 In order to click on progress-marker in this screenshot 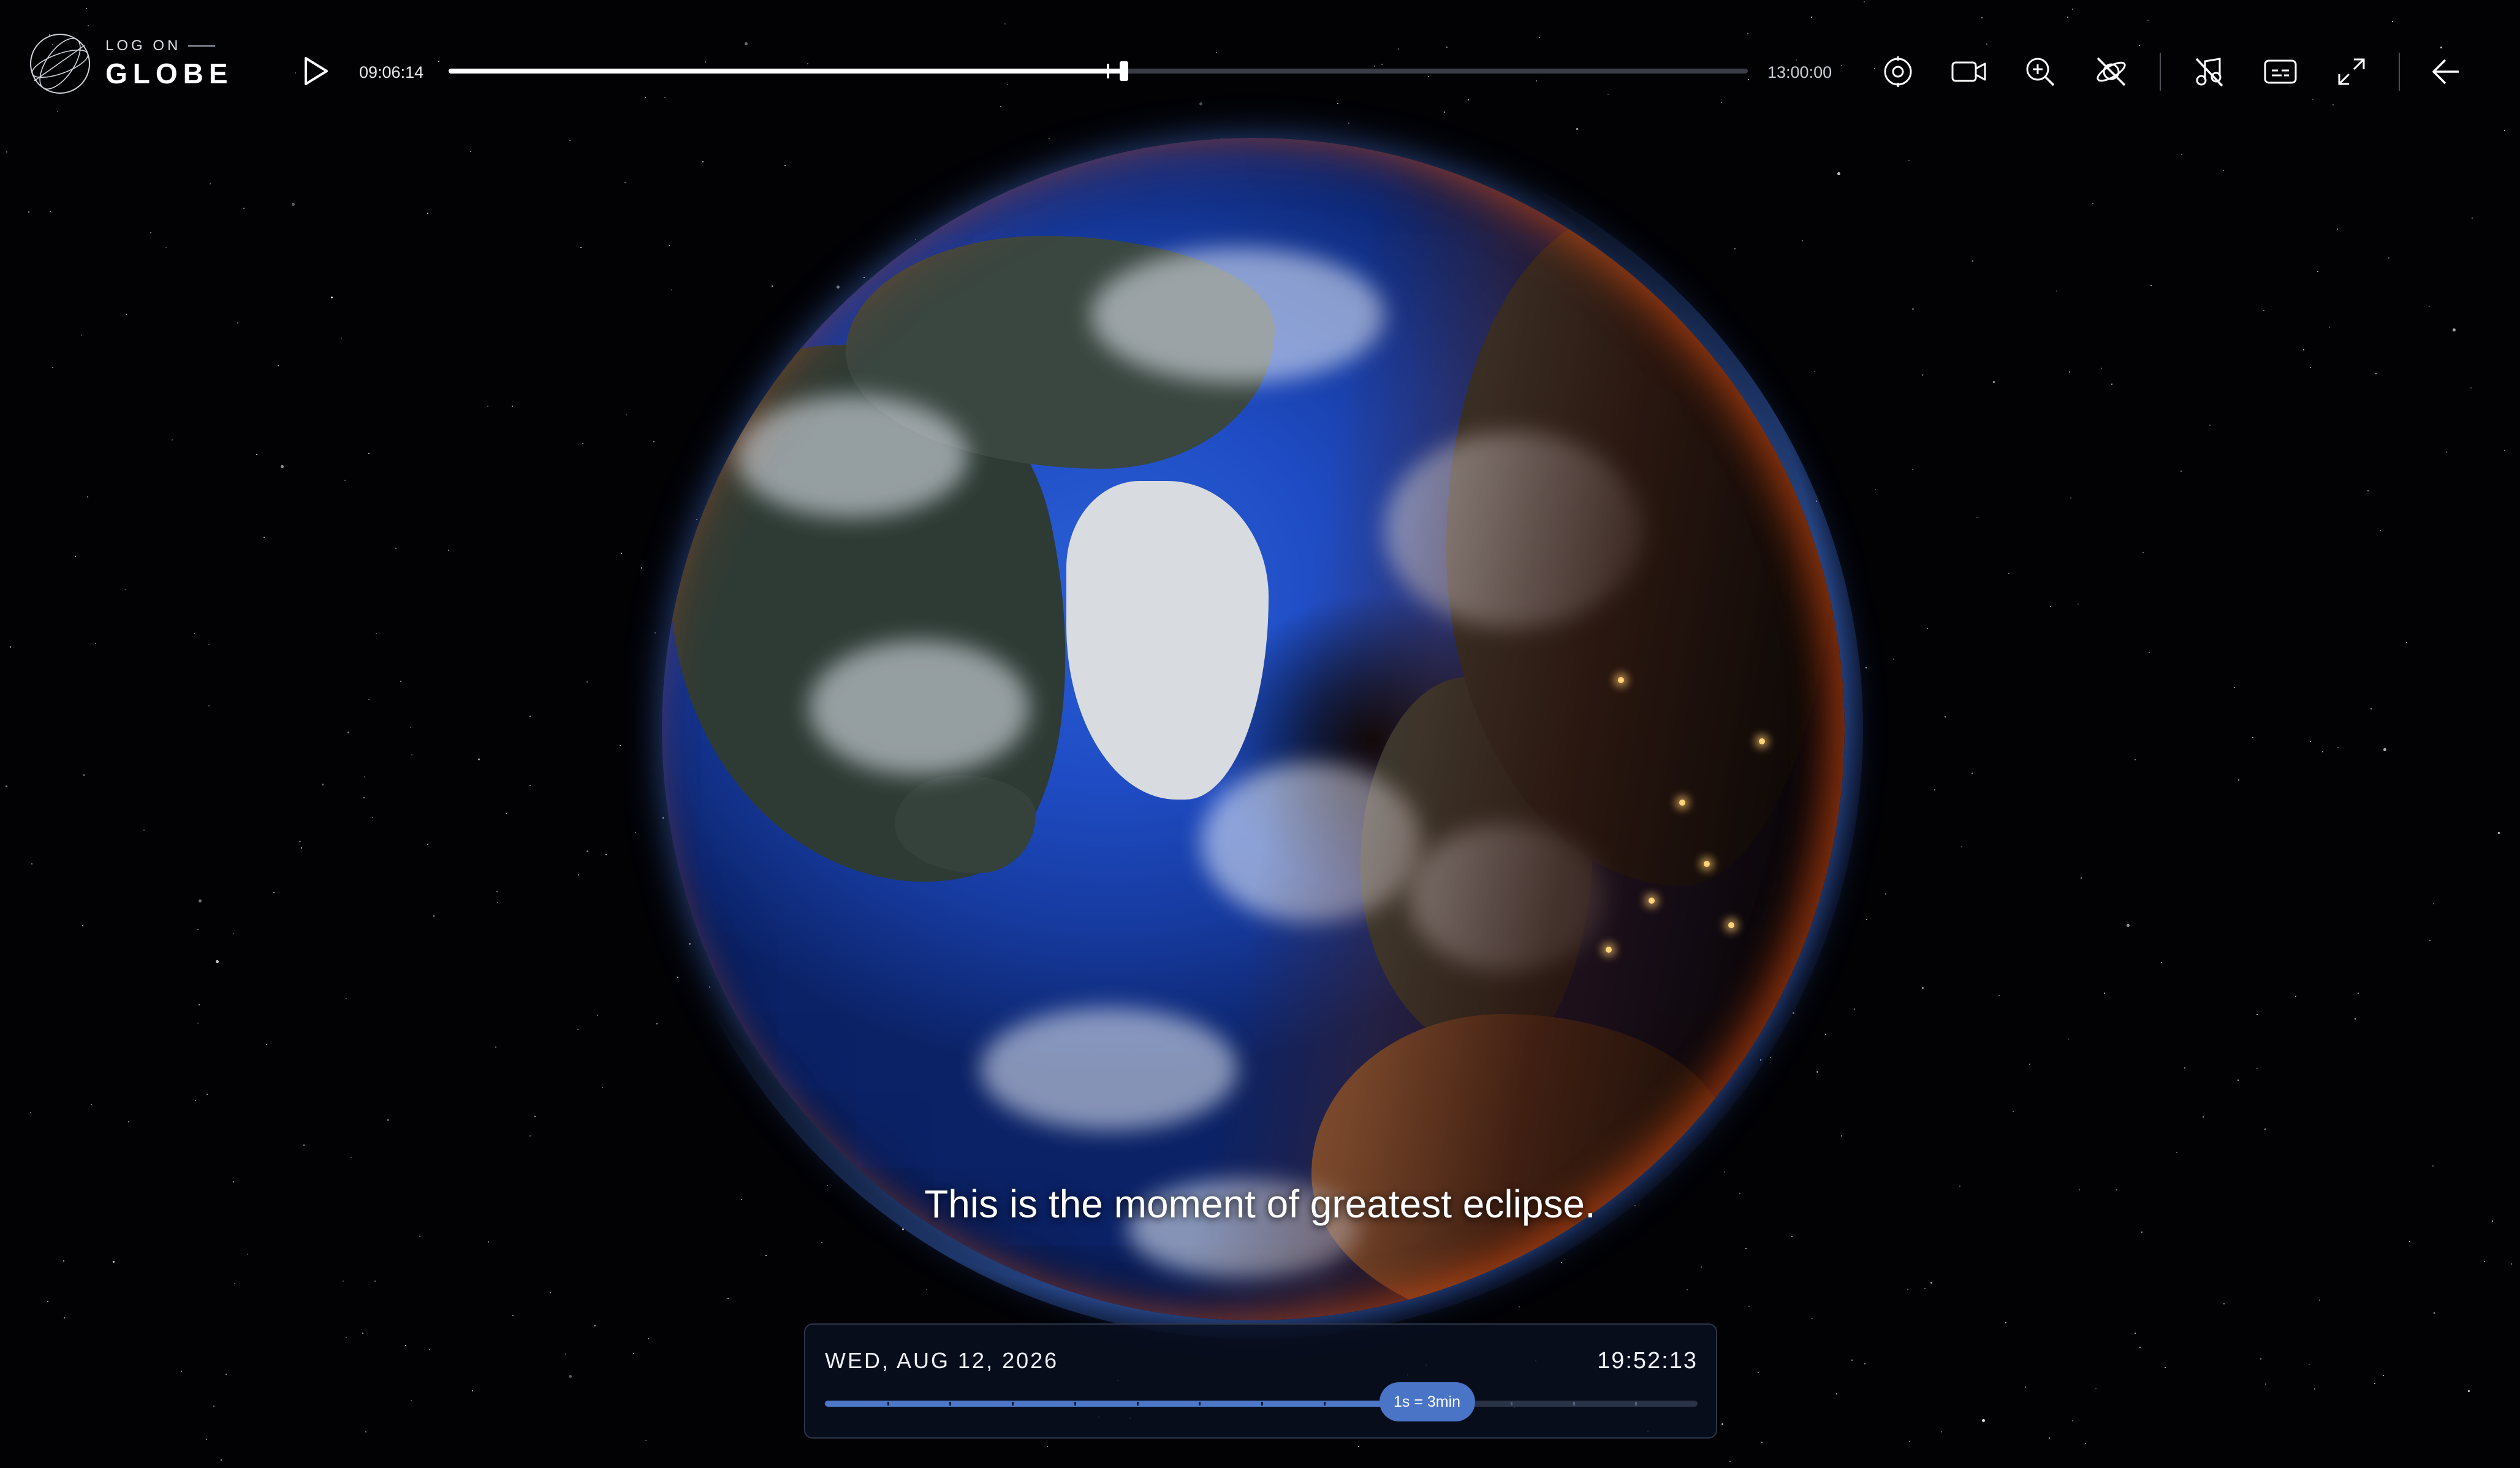, I will do `click(1108, 71)`.